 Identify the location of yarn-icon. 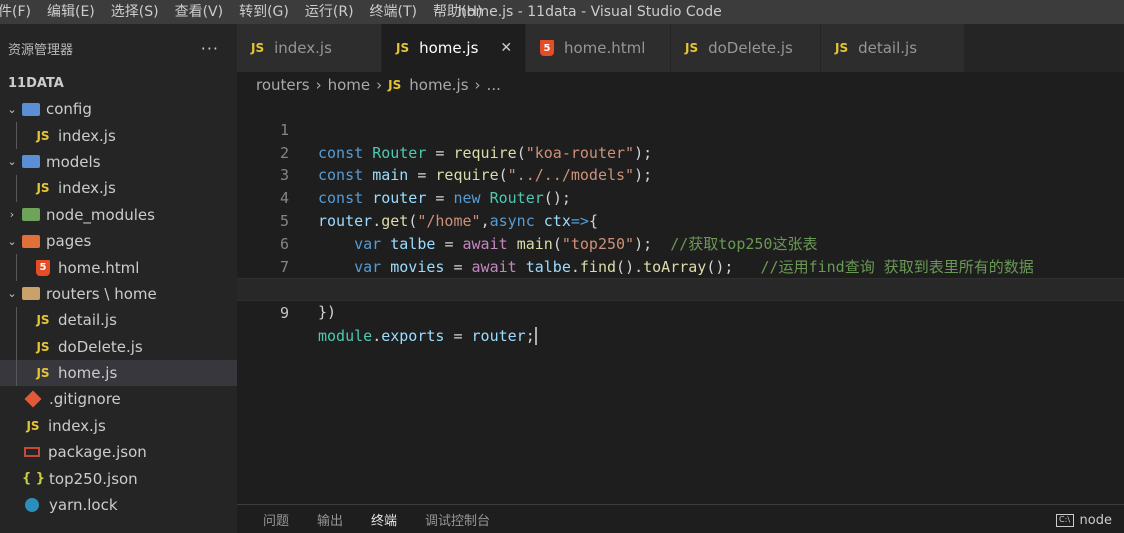
(32, 505).